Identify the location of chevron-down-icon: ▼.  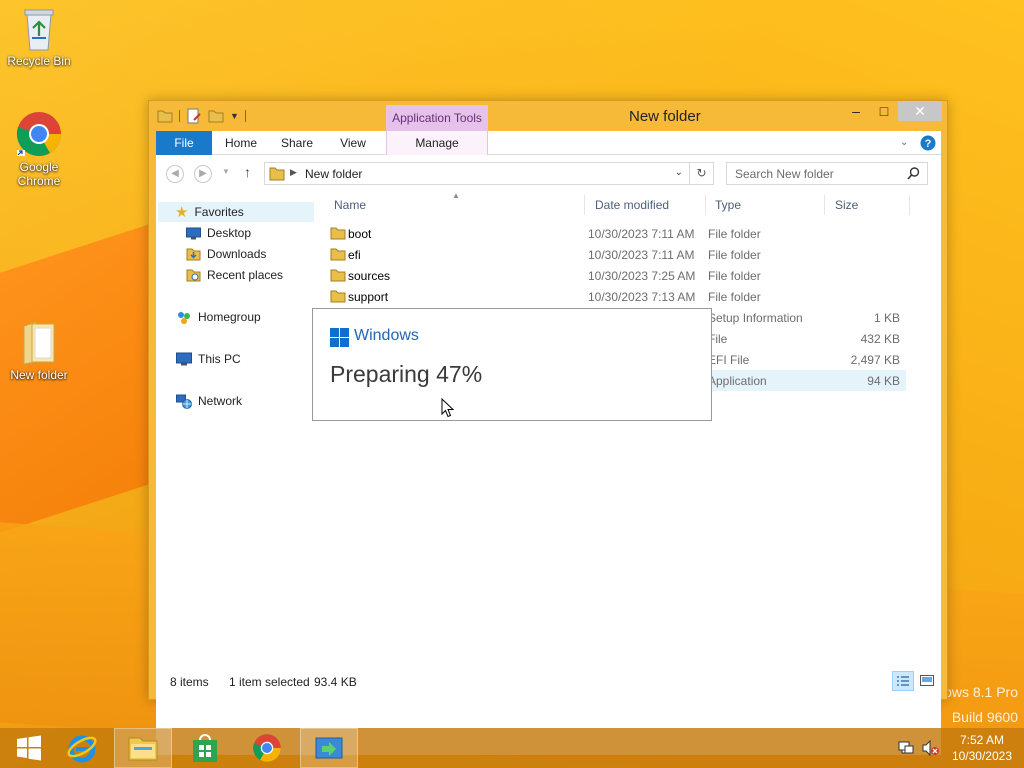
(234, 116).